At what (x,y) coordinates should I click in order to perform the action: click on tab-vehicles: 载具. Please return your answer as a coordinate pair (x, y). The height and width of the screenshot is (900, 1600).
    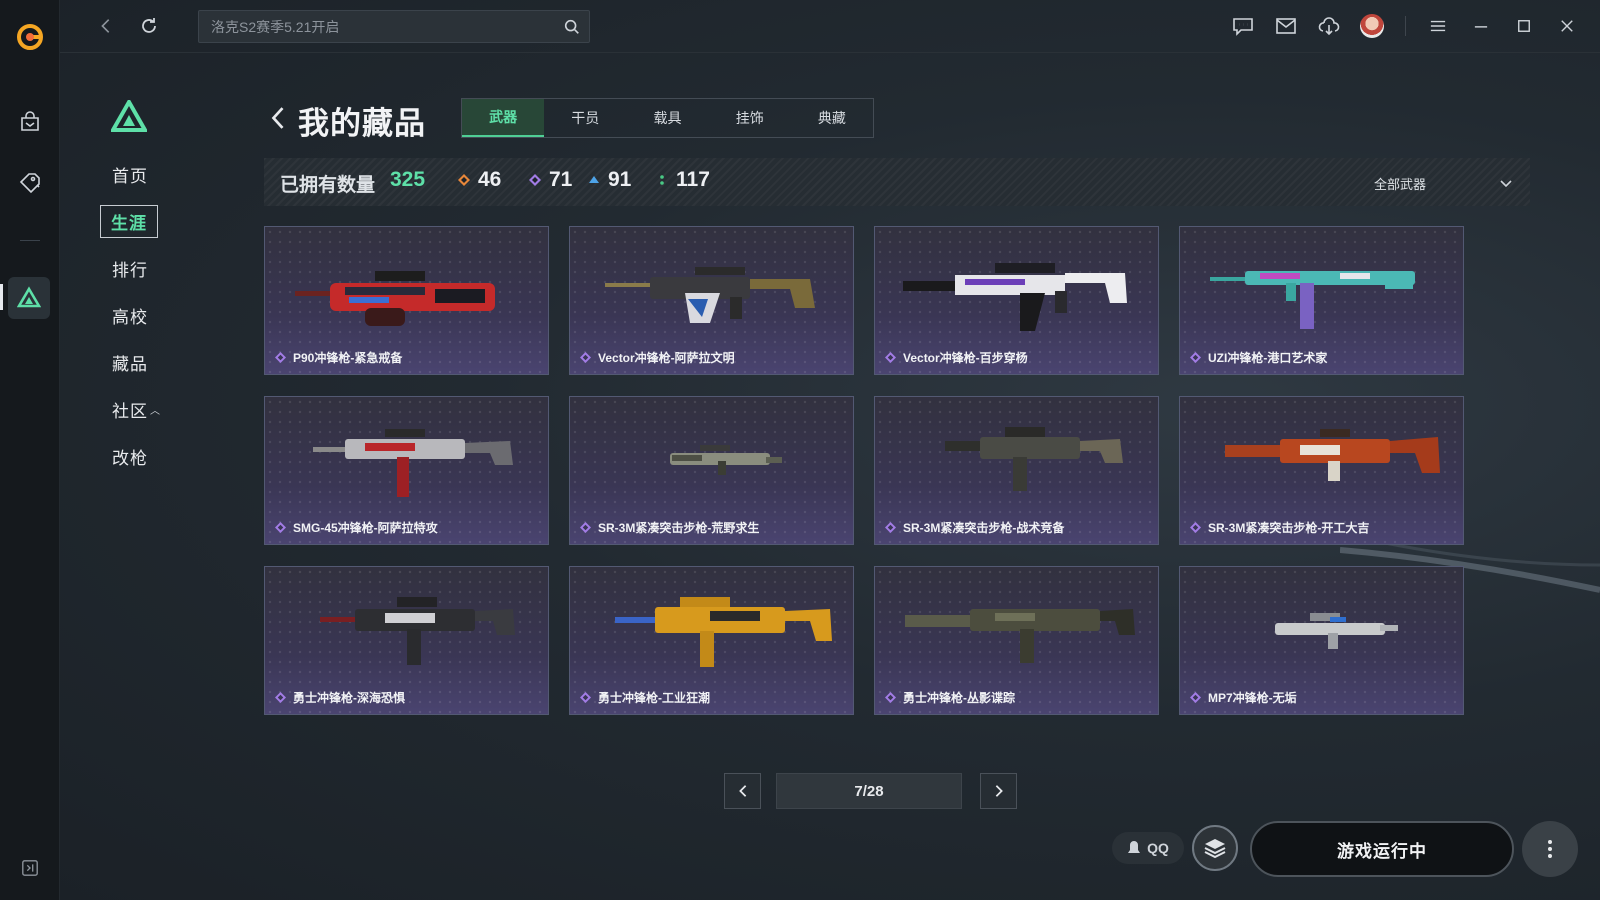
    Looking at the image, I should click on (667, 118).